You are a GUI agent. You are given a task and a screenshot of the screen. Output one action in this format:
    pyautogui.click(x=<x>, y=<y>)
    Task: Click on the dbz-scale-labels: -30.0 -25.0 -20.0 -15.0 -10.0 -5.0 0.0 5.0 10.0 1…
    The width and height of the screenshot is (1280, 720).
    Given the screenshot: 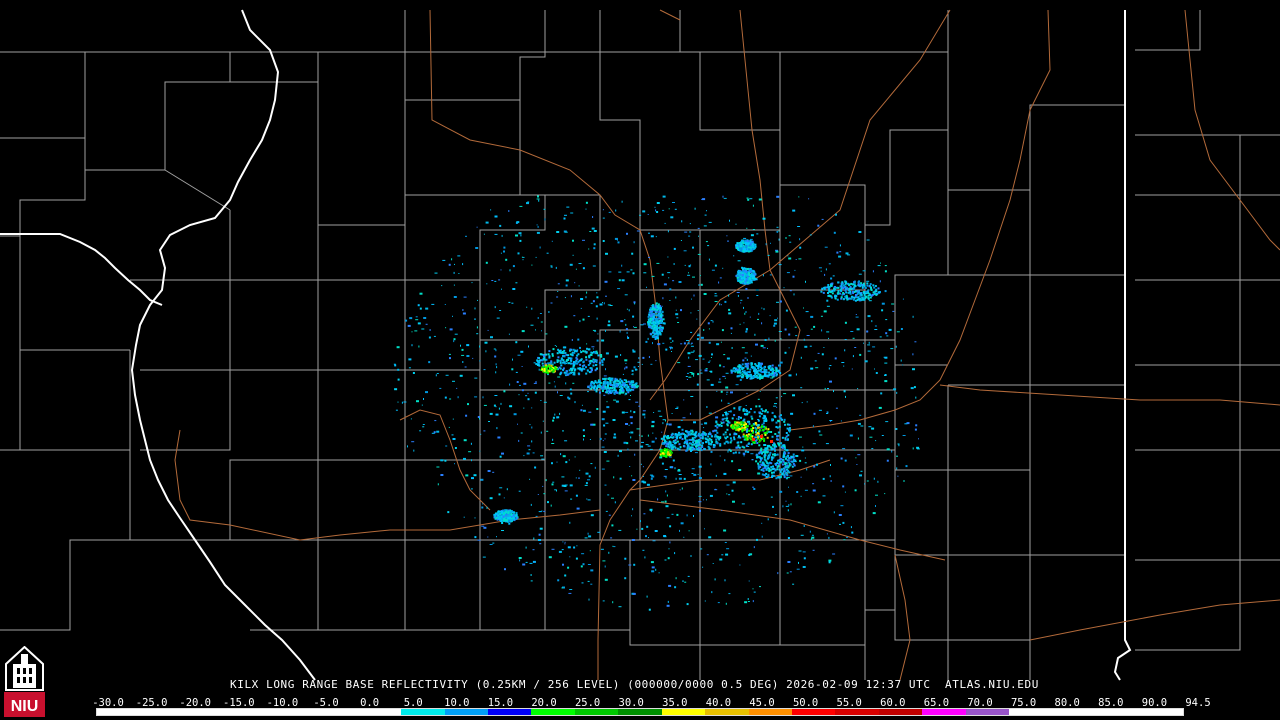 What is the action you would take?
    pyautogui.click(x=651, y=703)
    